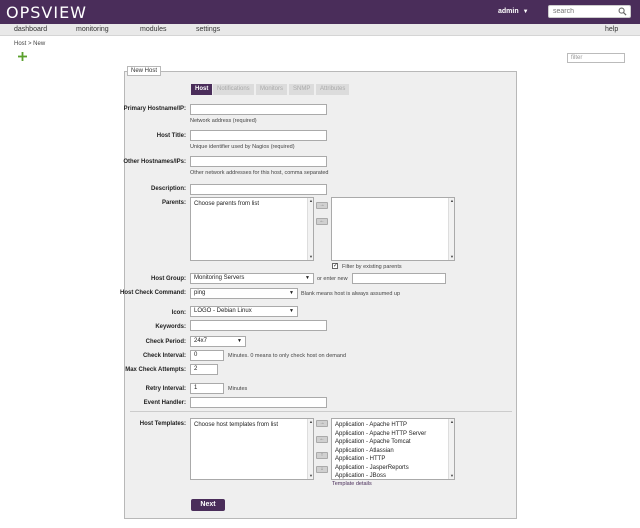 Image resolution: width=640 pixels, height=528 pixels. I want to click on remove-template-button: ←, so click(322, 439).